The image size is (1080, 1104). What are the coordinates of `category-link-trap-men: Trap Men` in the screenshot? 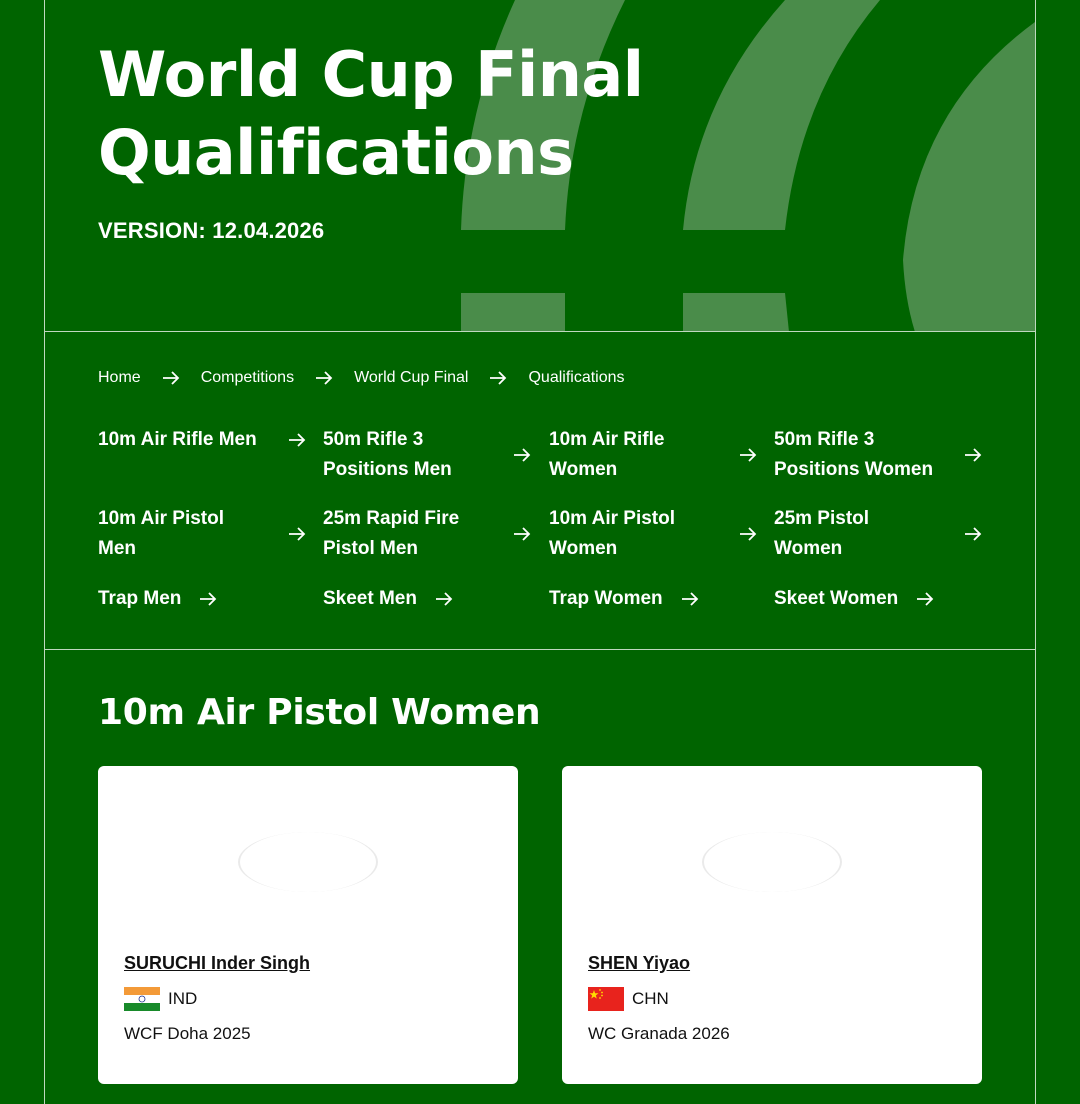 It's located at (202, 599).